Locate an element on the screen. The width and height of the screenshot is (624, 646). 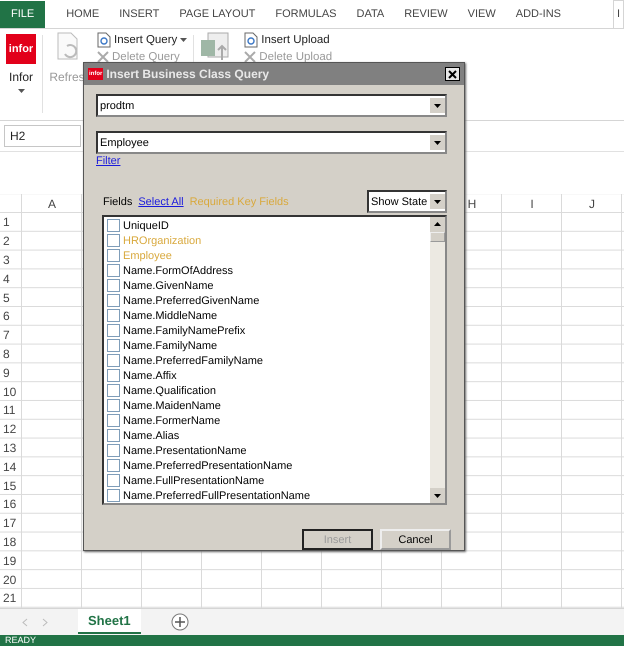
show-state-dropdown: Show State is located at coordinates (407, 201).